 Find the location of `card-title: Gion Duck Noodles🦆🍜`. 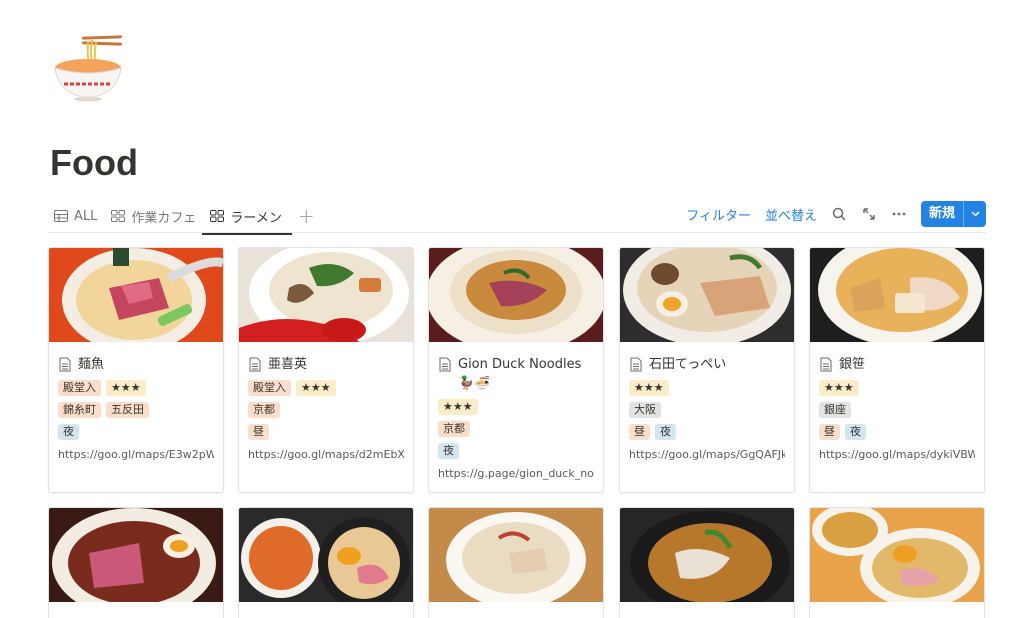

card-title: Gion Duck Noodles🦆🍜 is located at coordinates (516, 374).